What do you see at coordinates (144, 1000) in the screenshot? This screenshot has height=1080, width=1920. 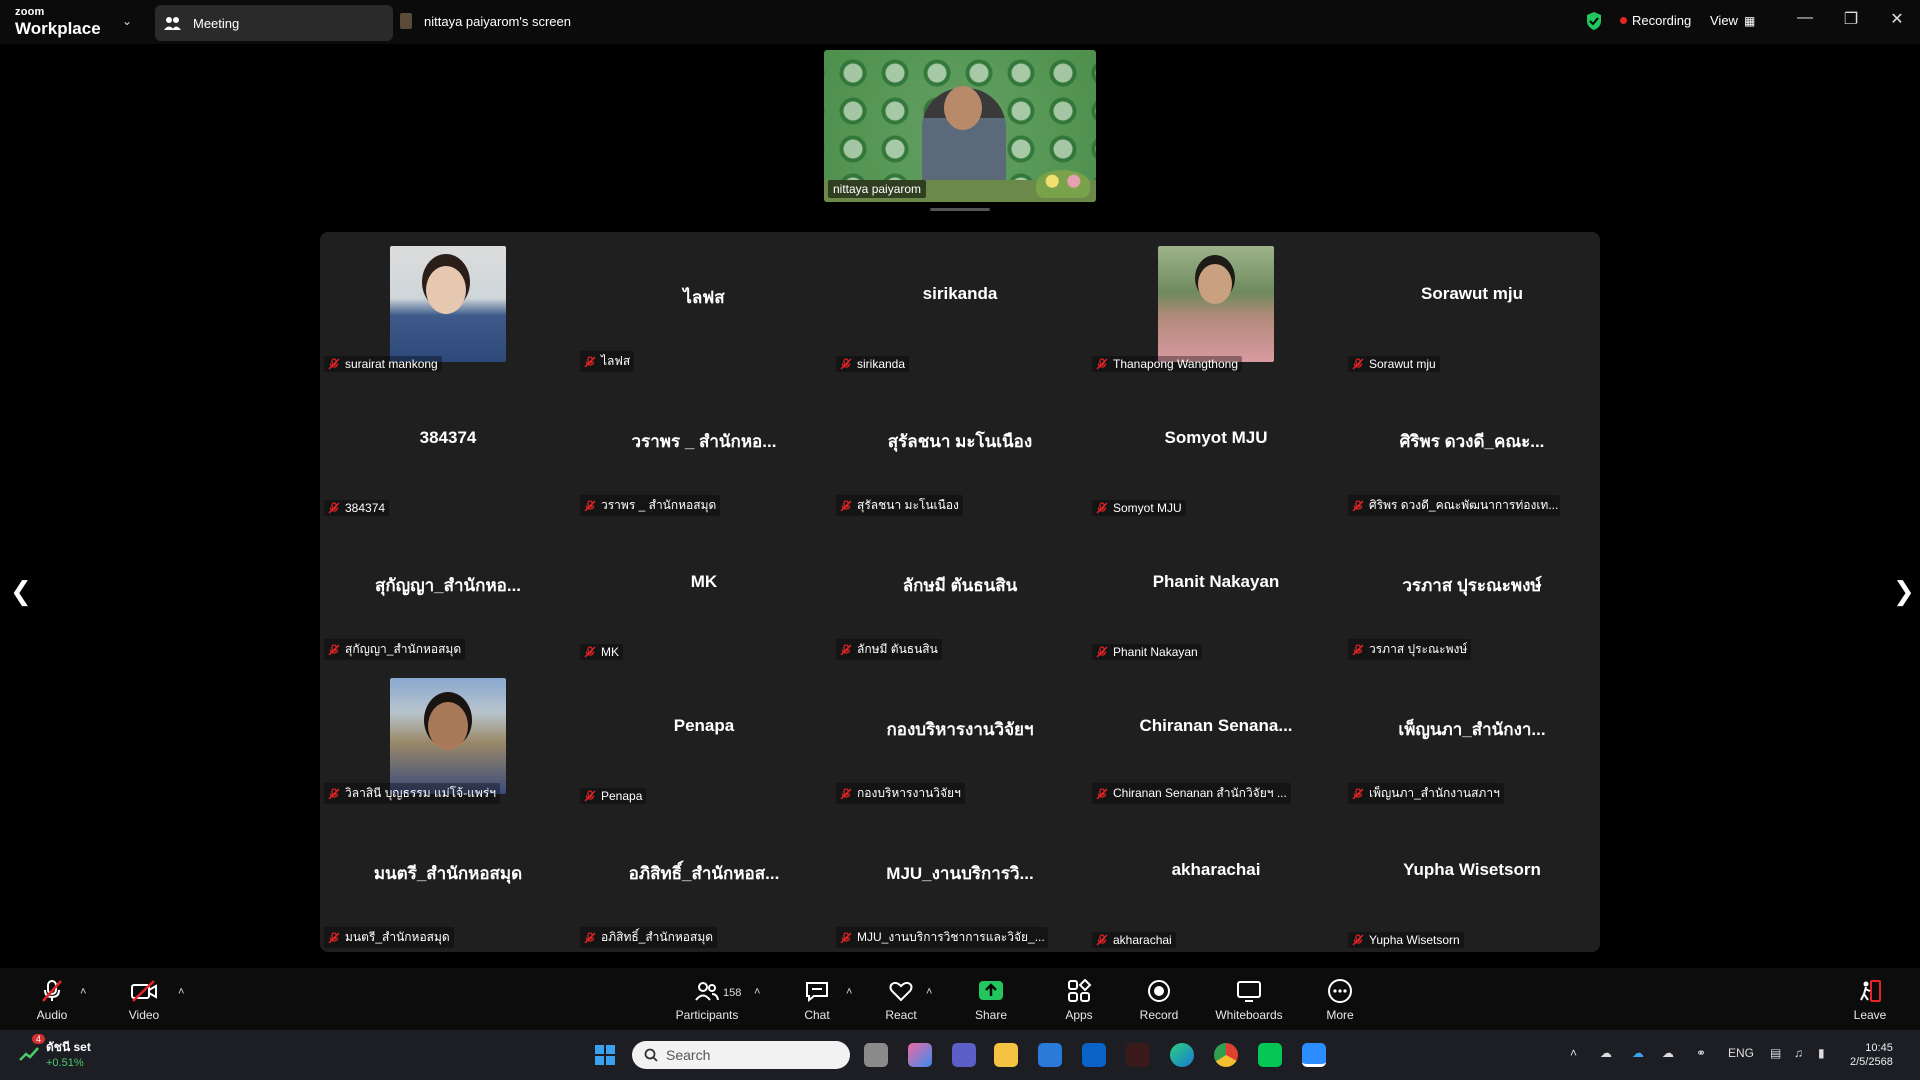 I see `video-button: Video` at bounding box center [144, 1000].